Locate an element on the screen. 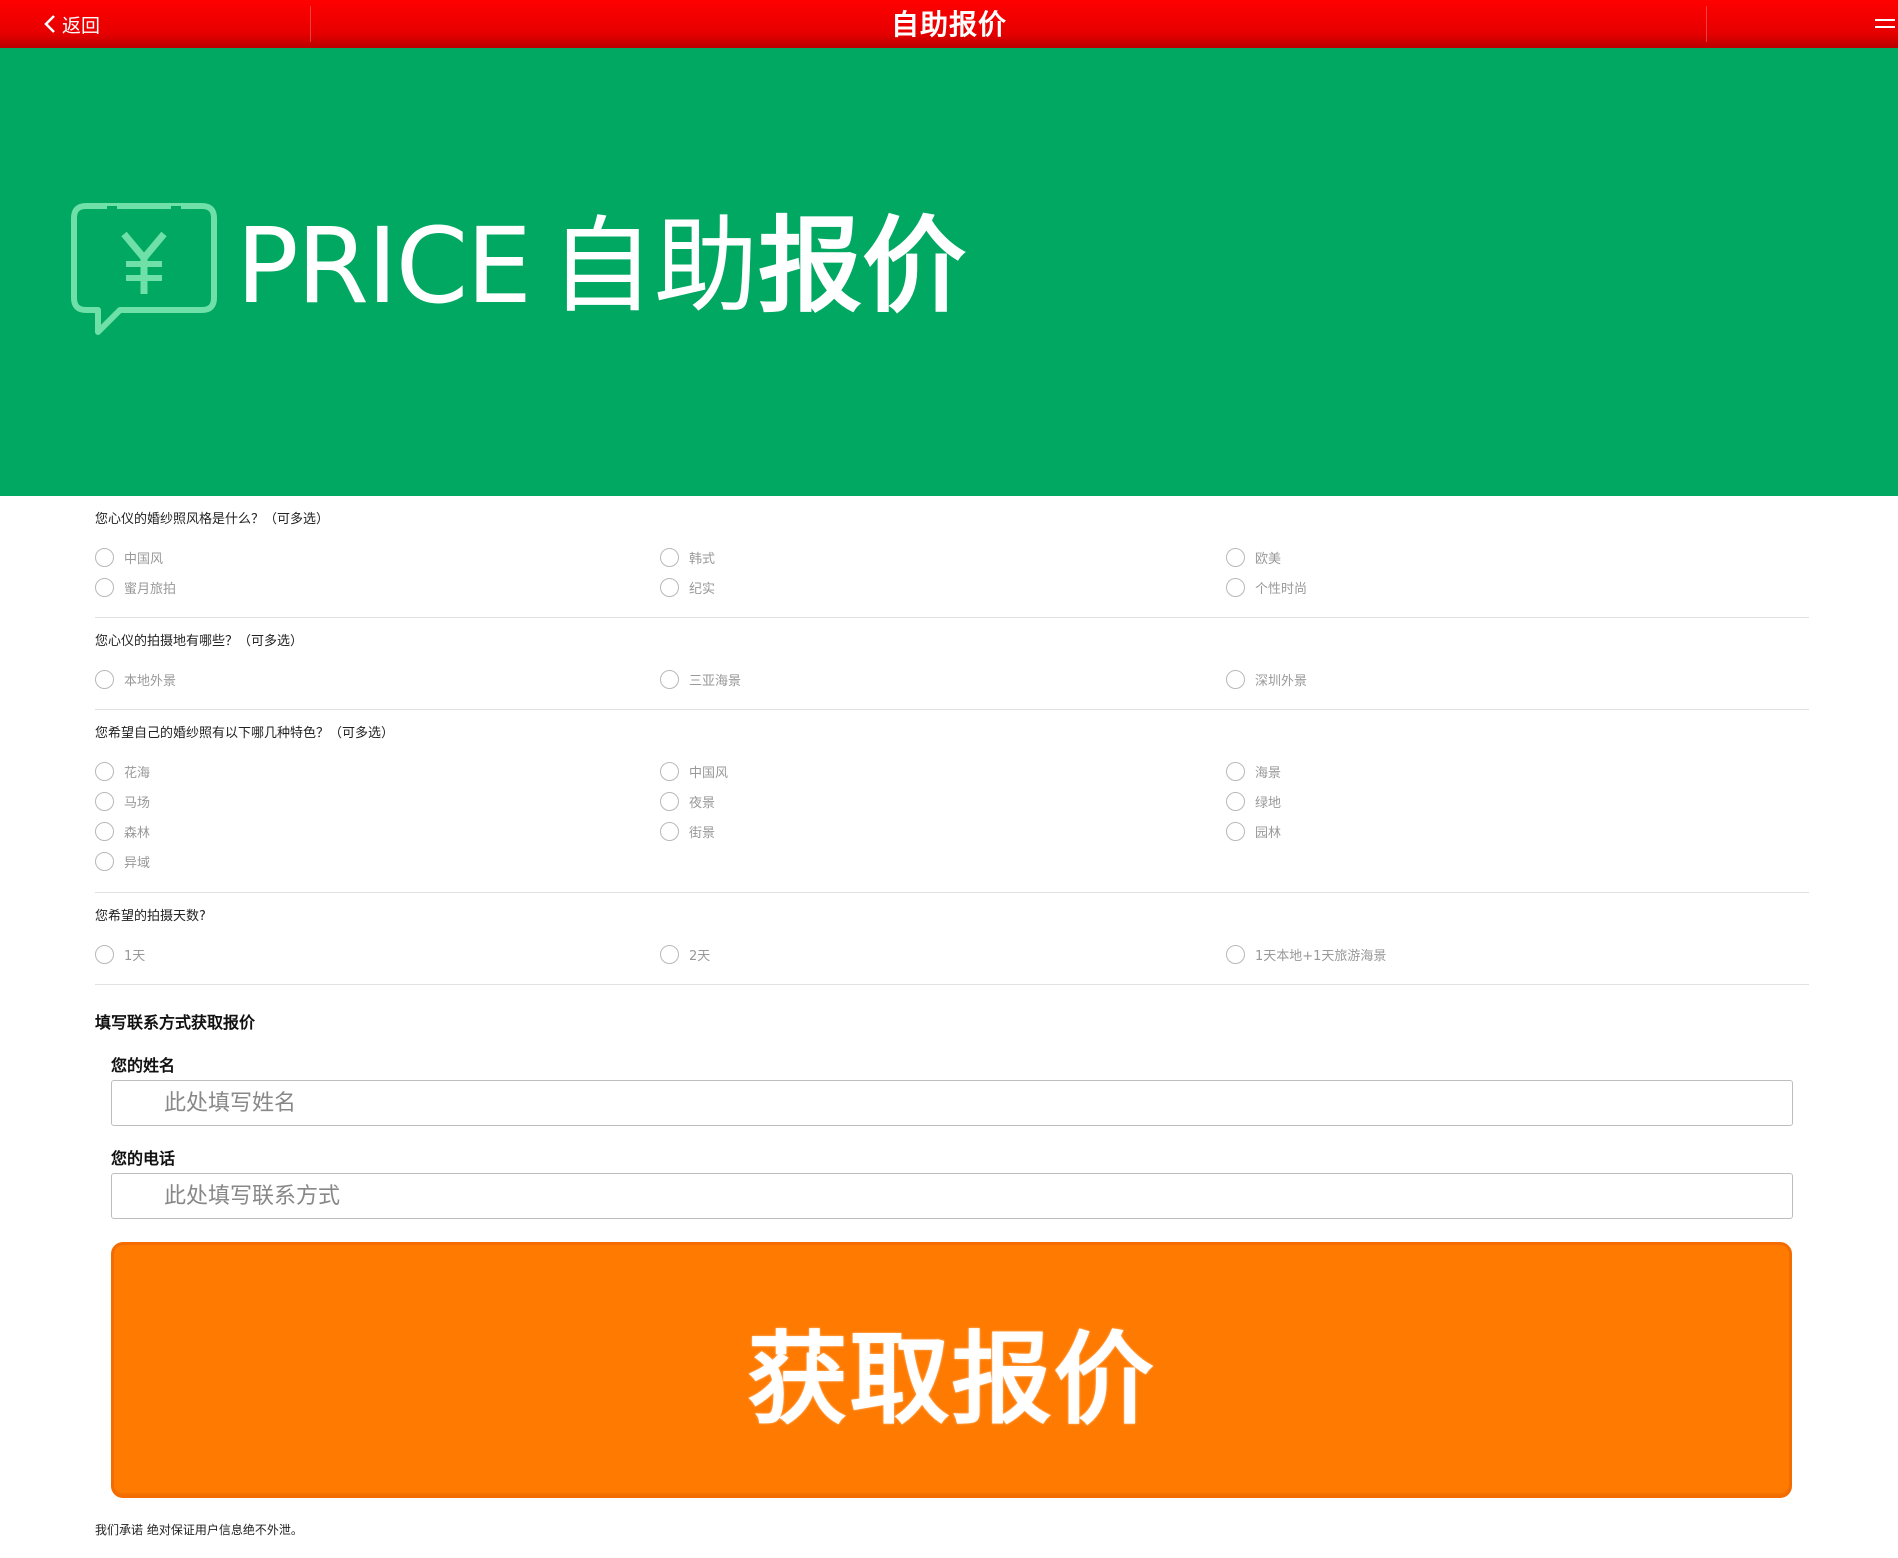  question-title: 您希望的拍摄天数? is located at coordinates (150, 916).